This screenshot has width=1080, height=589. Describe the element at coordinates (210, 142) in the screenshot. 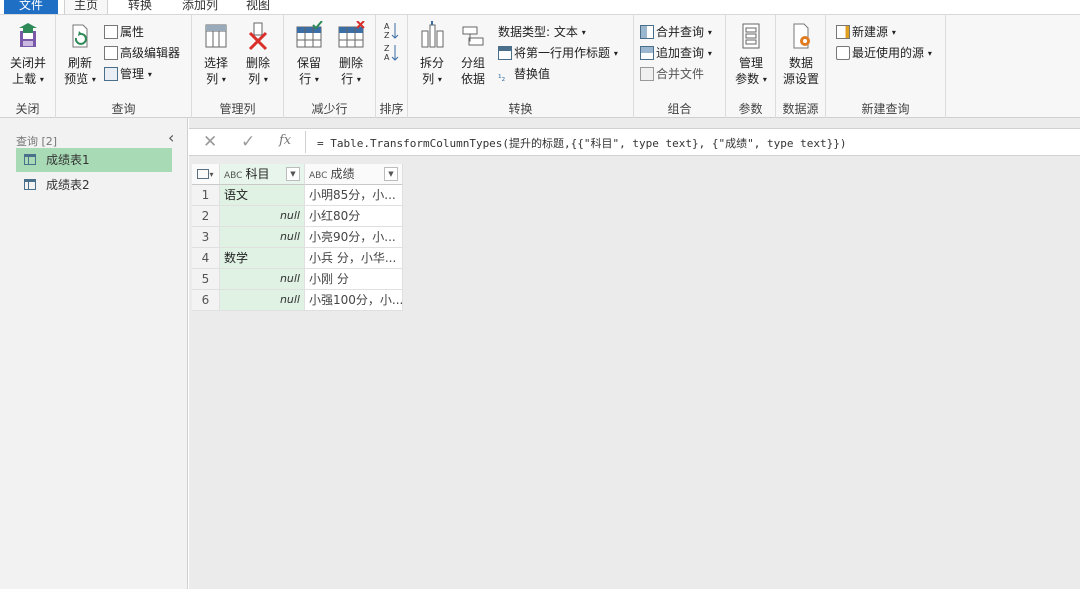

I see `cancel-formula-icon: ✕` at that location.